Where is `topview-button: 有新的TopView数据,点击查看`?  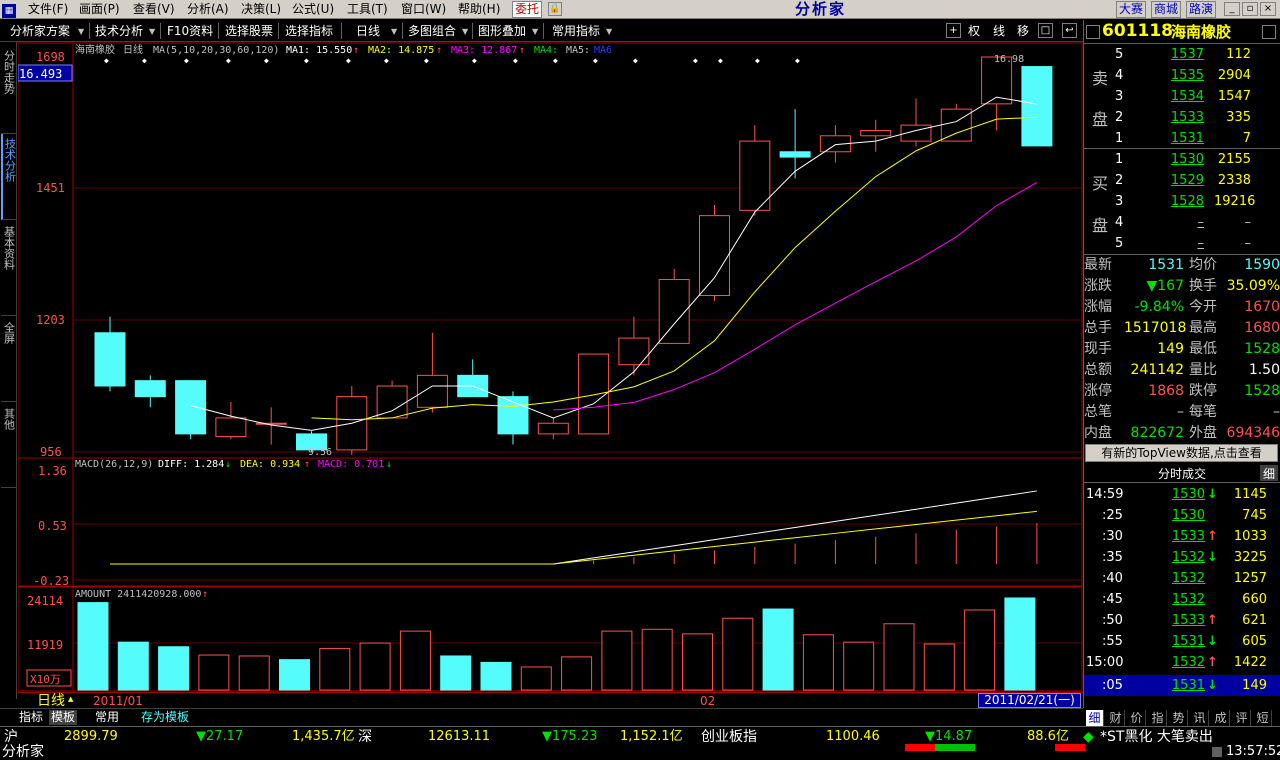
topview-button: 有新的TopView数据,点击查看 is located at coordinates (1181, 453).